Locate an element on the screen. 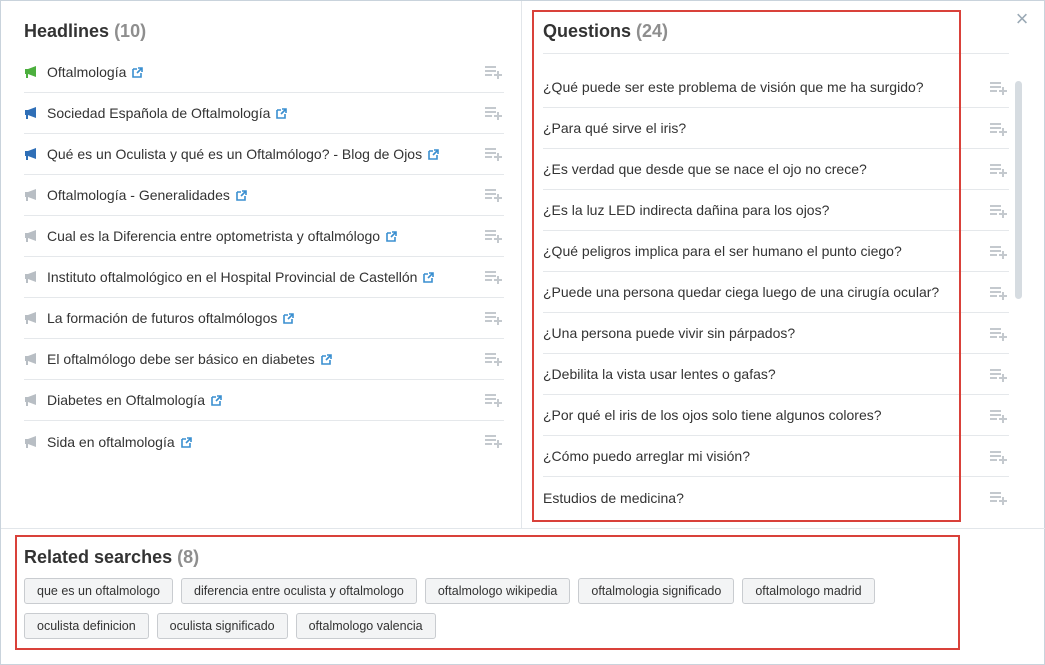 This screenshot has width=1045, height=665. question-row: ¿Debilita la vista usar lentes o gafas? is located at coordinates (776, 374).